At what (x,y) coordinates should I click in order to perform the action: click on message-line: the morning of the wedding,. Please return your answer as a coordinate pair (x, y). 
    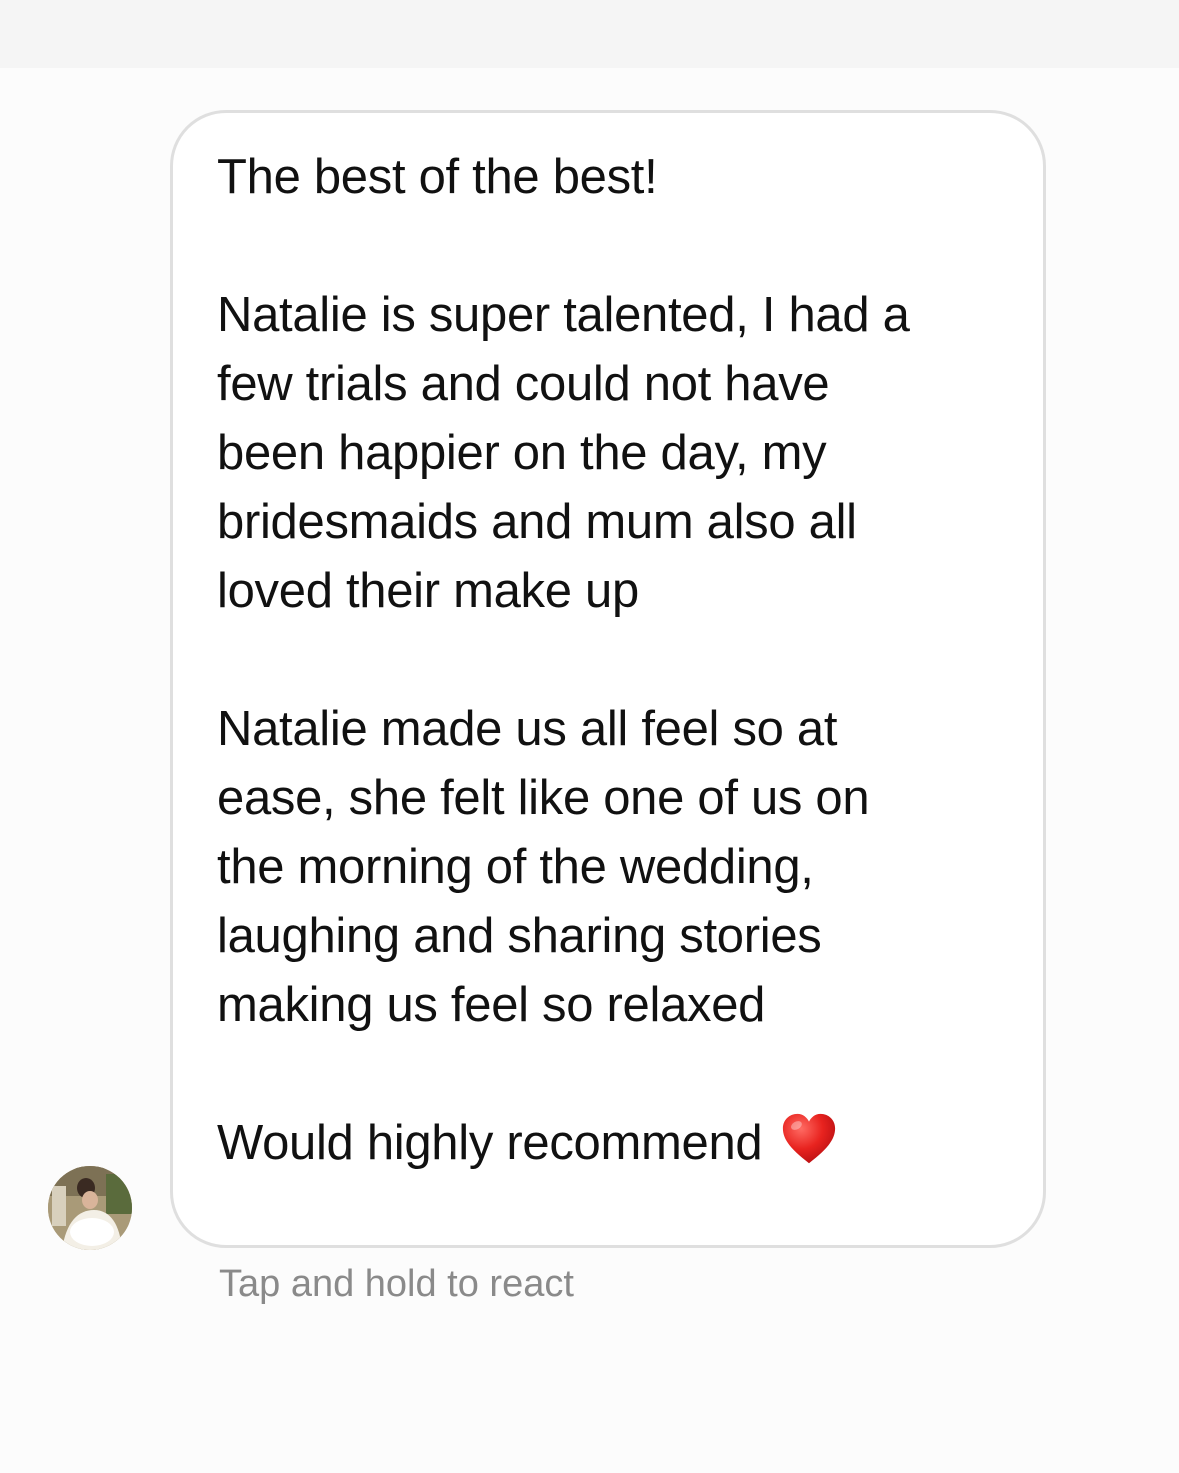
    Looking at the image, I should click on (515, 867).